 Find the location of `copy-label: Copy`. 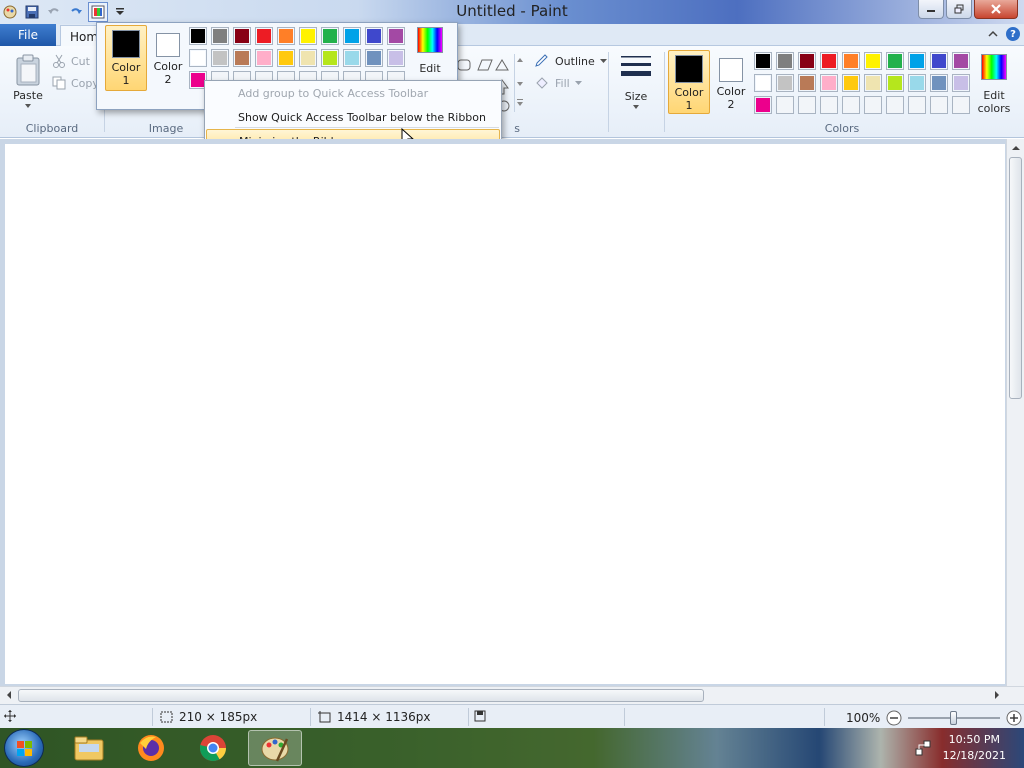

copy-label: Copy is located at coordinates (85, 83).